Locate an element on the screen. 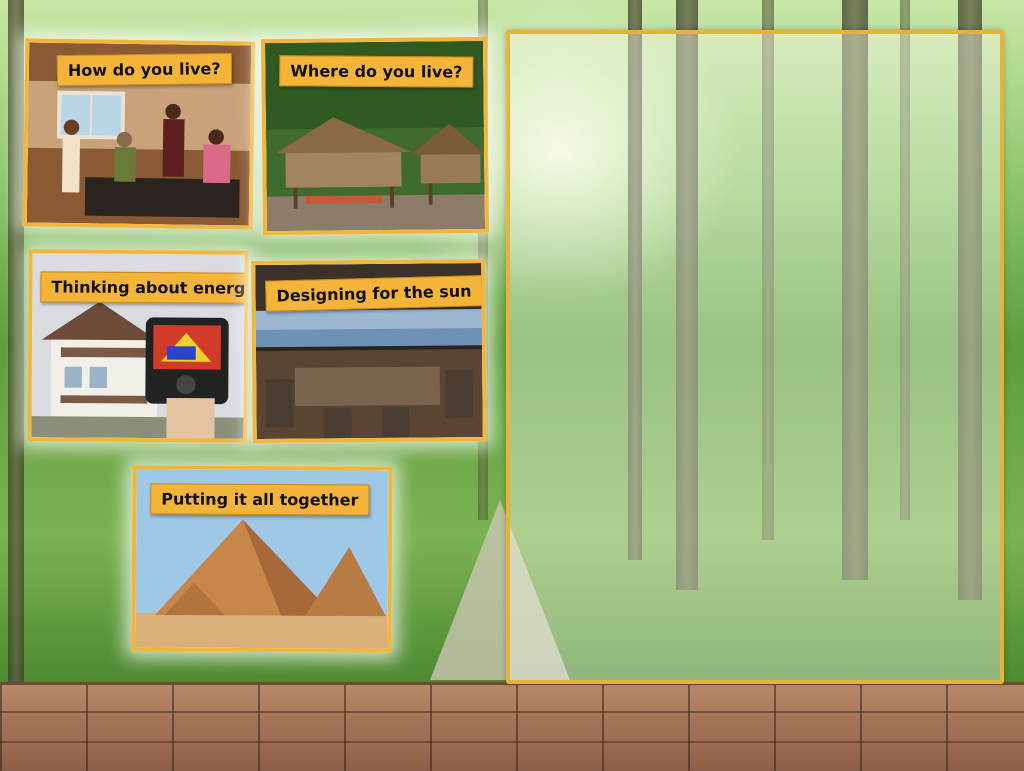 The image size is (1024, 771). card-putting-it-all-together: Putting it all together is located at coordinates (262, 559).